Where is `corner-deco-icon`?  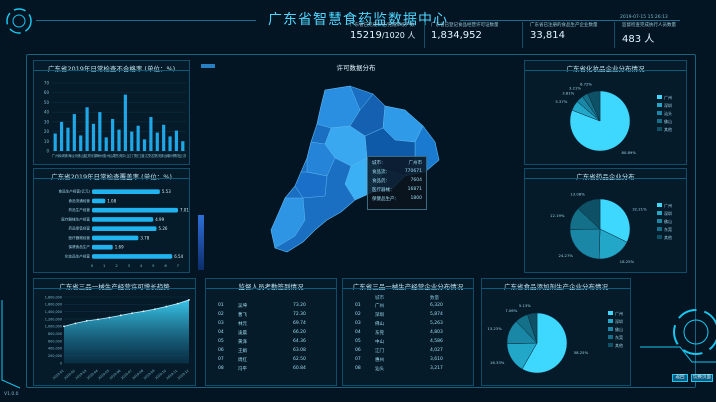 corner-deco-icon is located at coordinates (678, 336).